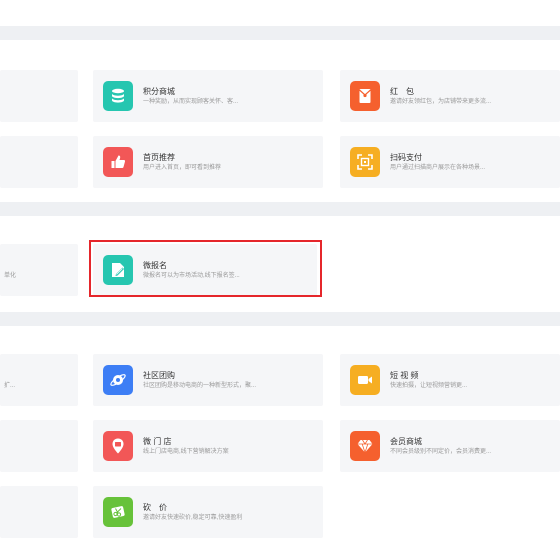 Image resolution: width=560 pixels, height=560 pixels. Describe the element at coordinates (406, 441) in the screenshot. I see `tool-card-title: 会员商城` at that location.